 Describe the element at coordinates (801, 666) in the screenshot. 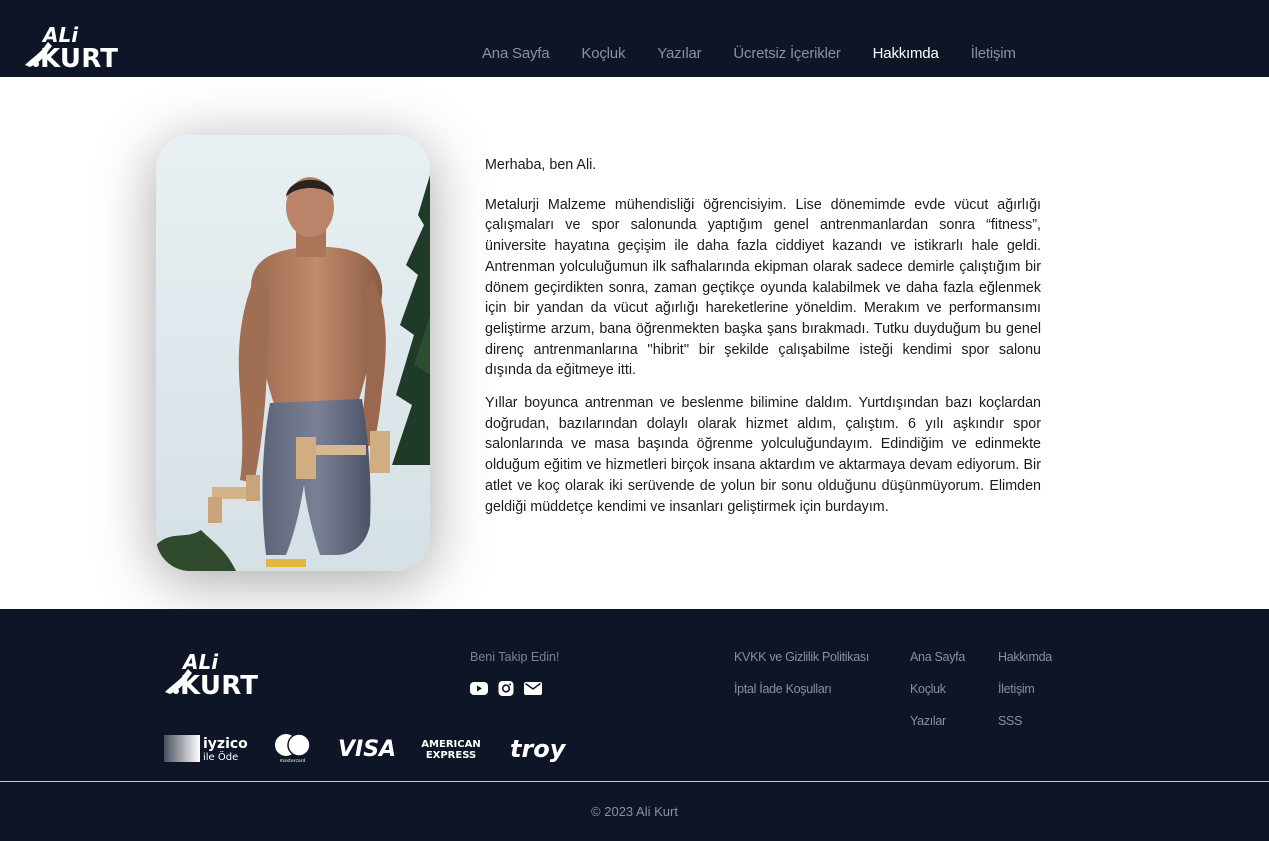

I see `footer-link-kvkk: KVKK ve Gizlilik Politikası` at that location.